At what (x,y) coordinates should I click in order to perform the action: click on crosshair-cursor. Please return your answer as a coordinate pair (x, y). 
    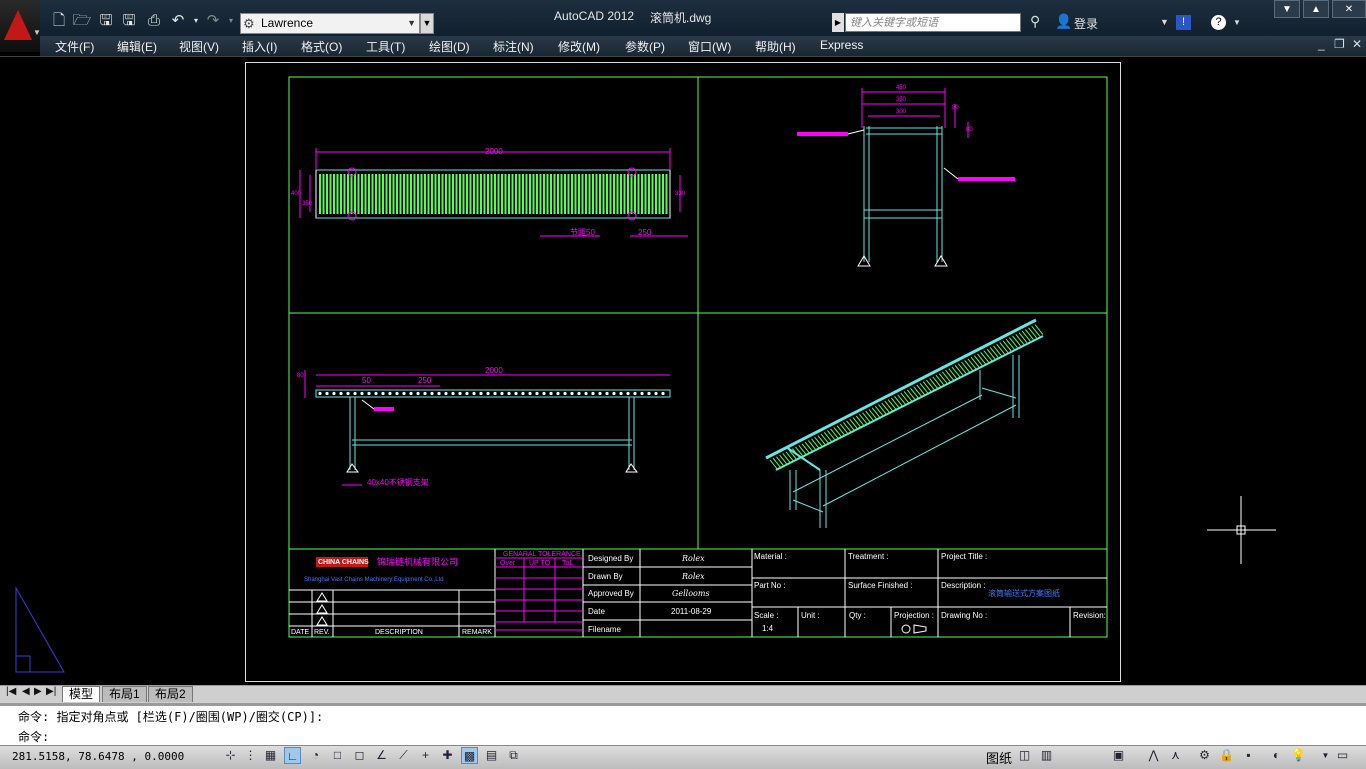
    Looking at the image, I should click on (1241, 530).